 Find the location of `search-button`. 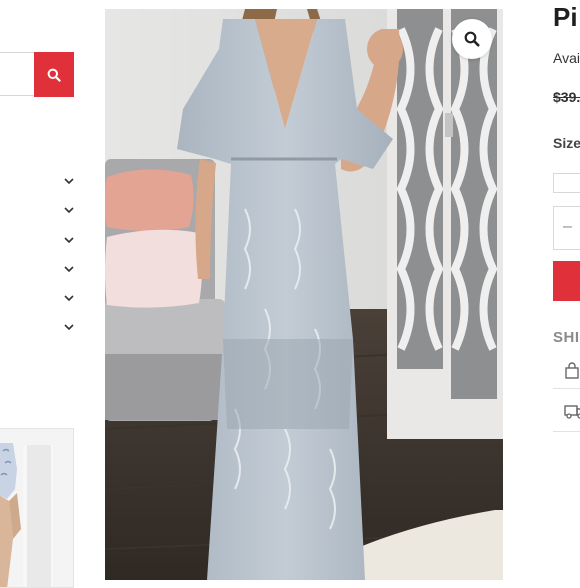

search-button is located at coordinates (54, 74).